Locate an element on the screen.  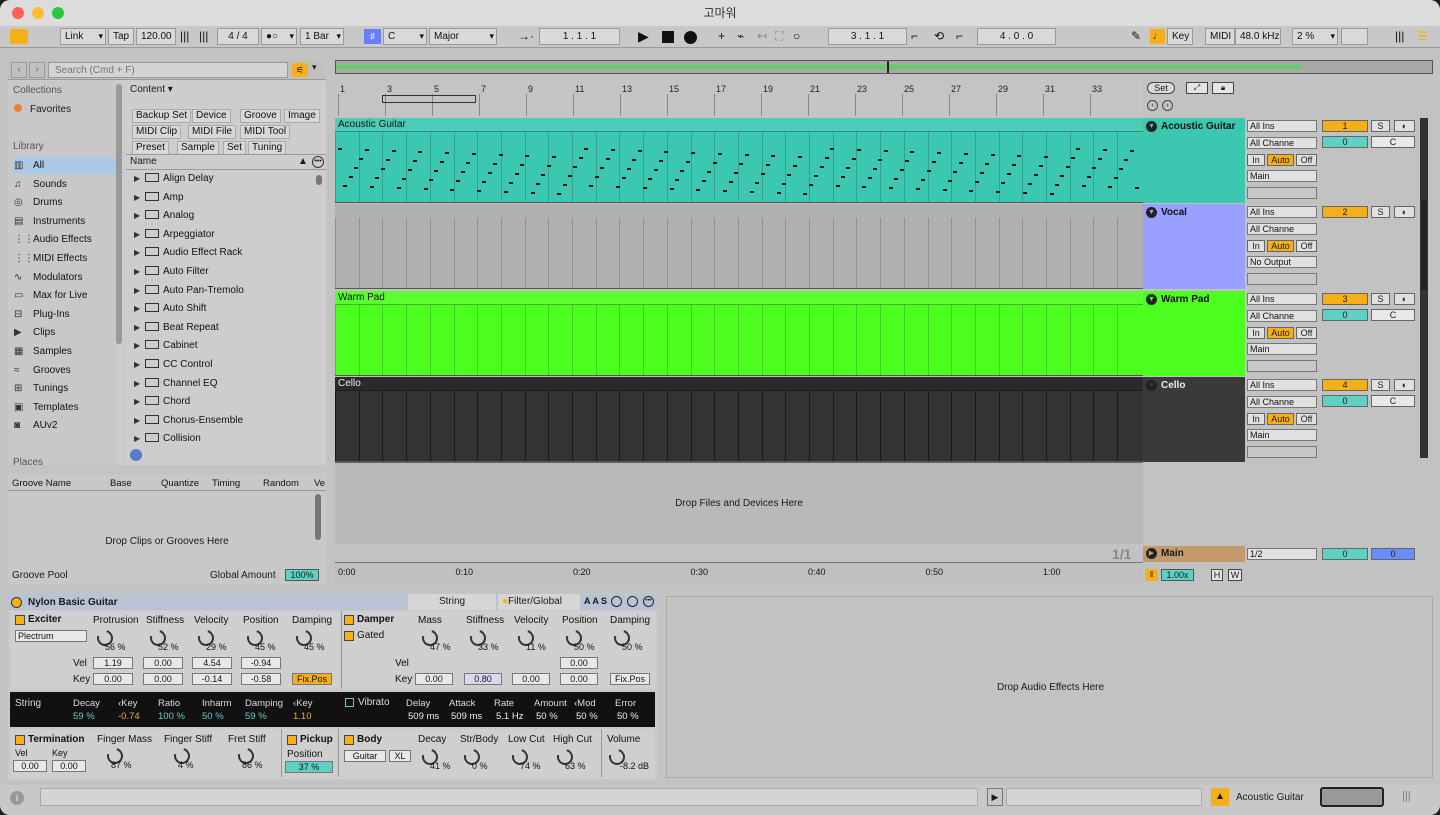
scale-mode-icon: ♯ is located at coordinates (372, 36).